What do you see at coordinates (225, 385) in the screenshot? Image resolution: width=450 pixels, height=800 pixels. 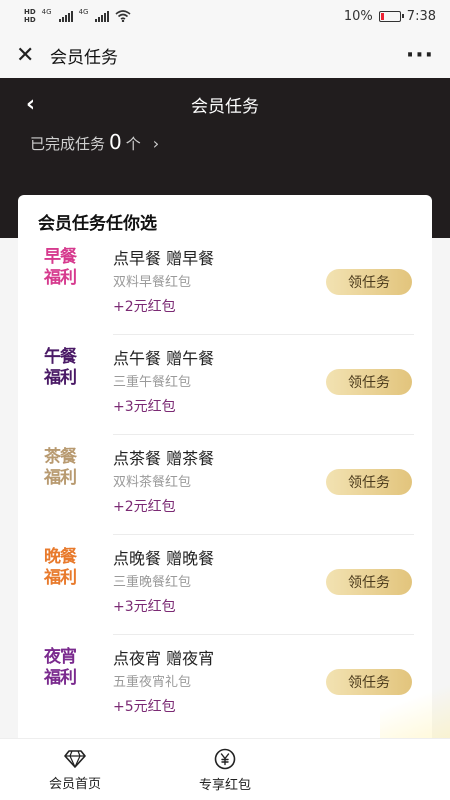 I see `task-item-lunch: 午餐 福利 点午餐 赠午餐 三重午餐红包 +3元红包 领任务` at bounding box center [225, 385].